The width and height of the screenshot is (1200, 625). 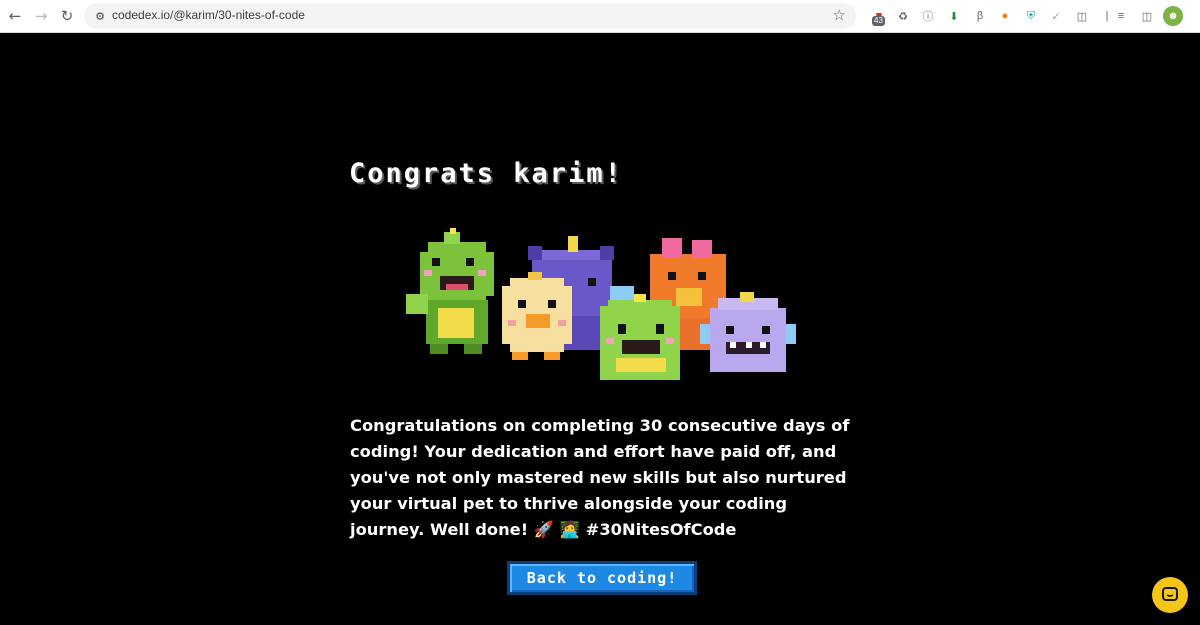 I want to click on green-baby-dragon-pet, so click(x=640, y=337).